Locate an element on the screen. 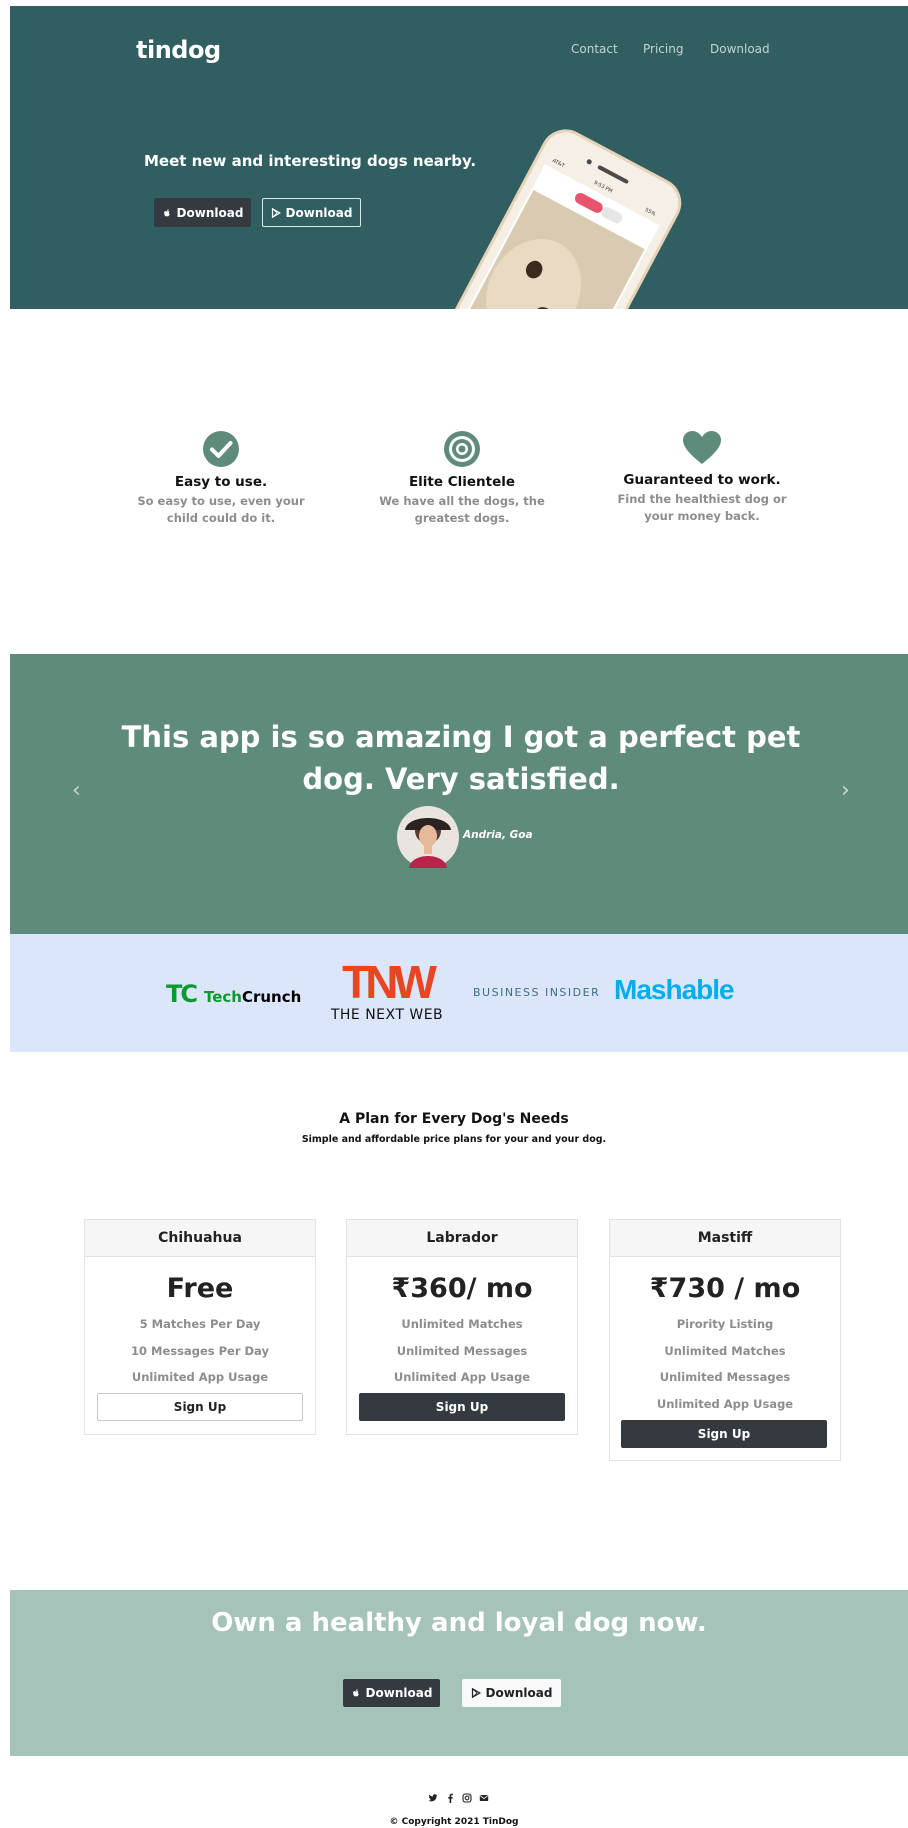 Image resolution: width=908 pixels, height=1828 pixels. hero-google-download-button: Download is located at coordinates (311, 212).